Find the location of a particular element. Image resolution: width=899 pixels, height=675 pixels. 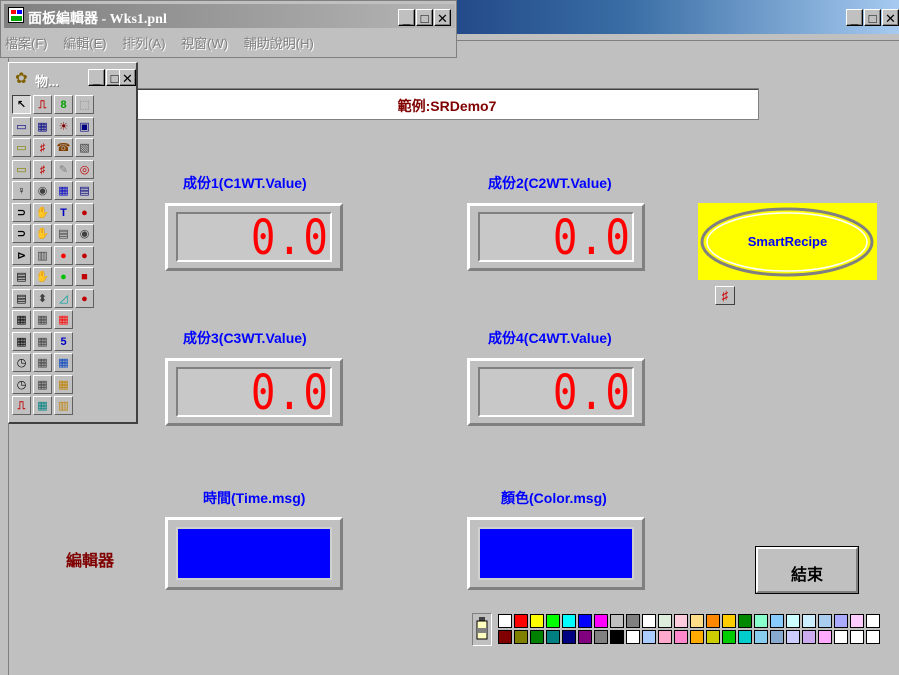

toolbox-tool-icon: ◿ is located at coordinates (63, 298).